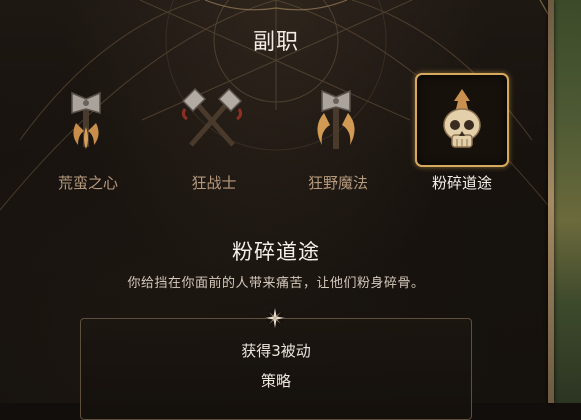  Describe the element at coordinates (461, 183) in the screenshot. I see `subclass-label: 粉碎道途` at that location.